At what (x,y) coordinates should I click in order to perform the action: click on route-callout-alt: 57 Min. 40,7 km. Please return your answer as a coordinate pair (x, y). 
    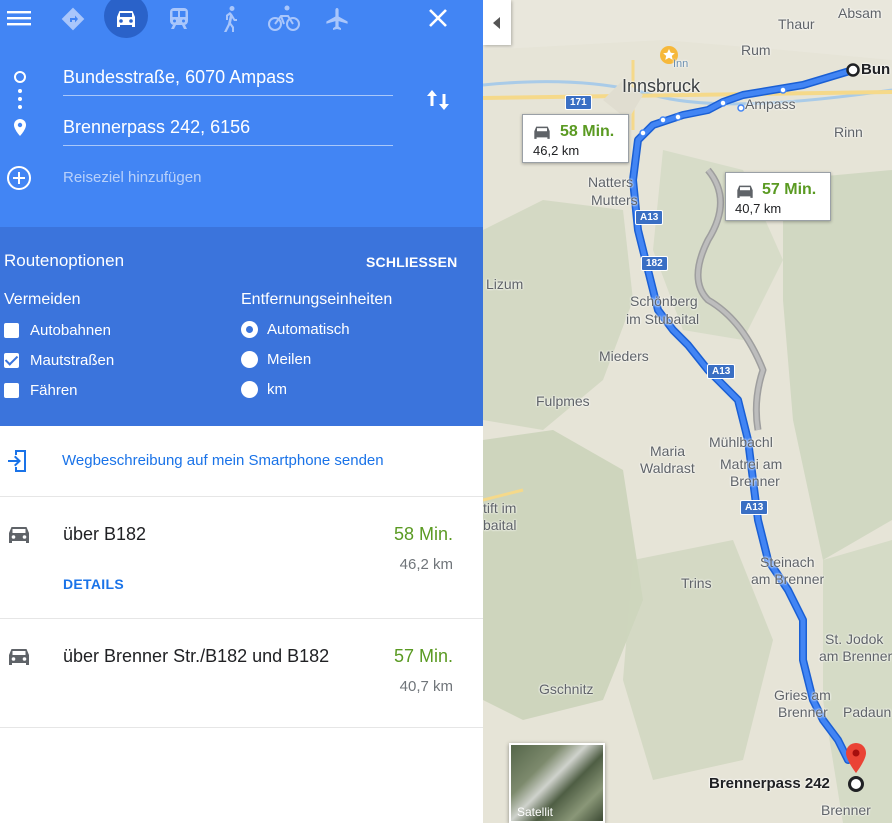
    Looking at the image, I should click on (778, 196).